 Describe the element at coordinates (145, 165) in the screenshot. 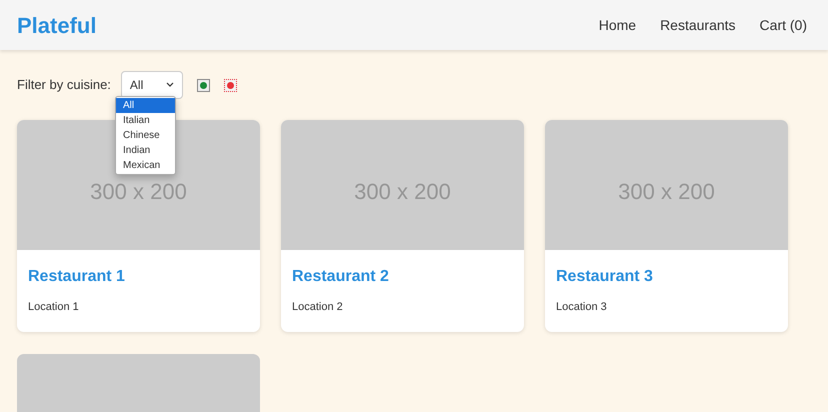

I see `dropdown-option: Mexican` at that location.